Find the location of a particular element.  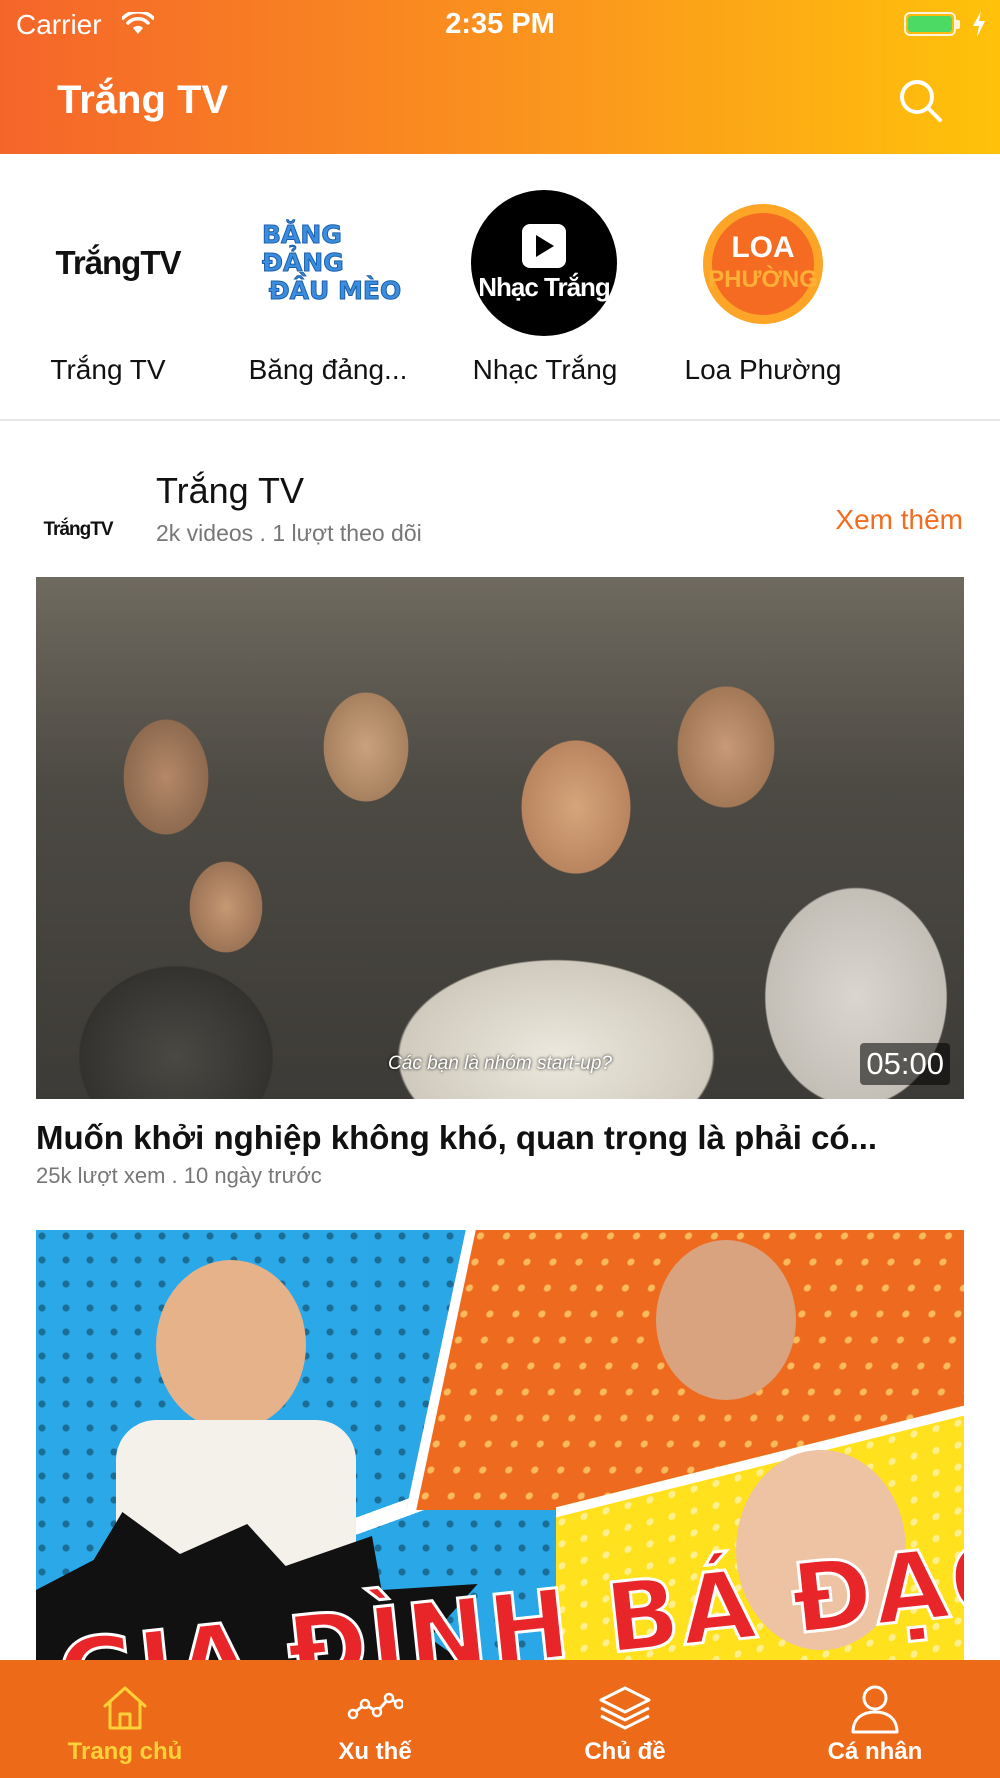

tab-label: Trang chủ is located at coordinates (125, 1751).